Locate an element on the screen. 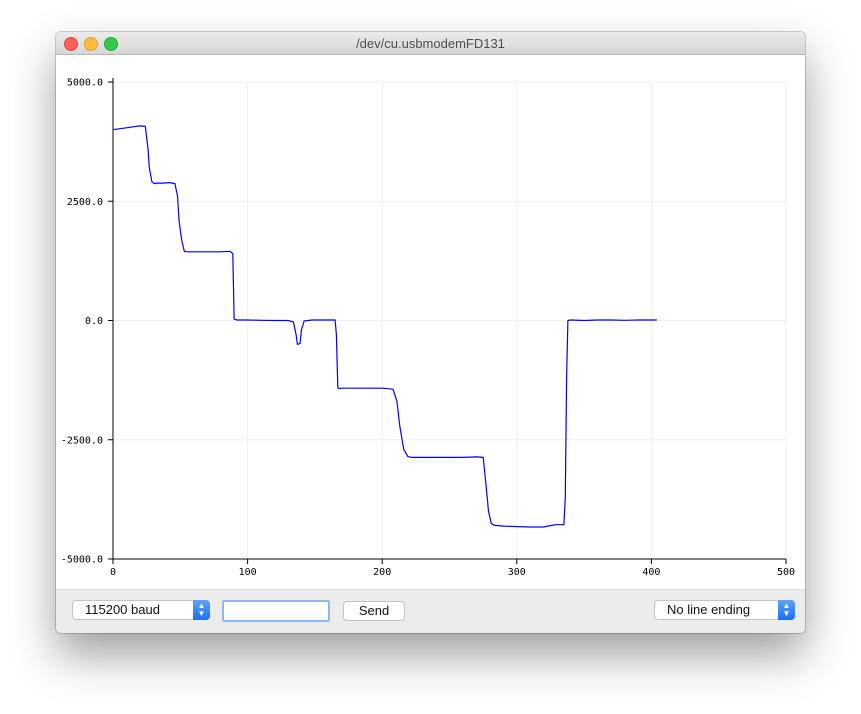  baud-rate-value: 115200 baud is located at coordinates (122, 609).